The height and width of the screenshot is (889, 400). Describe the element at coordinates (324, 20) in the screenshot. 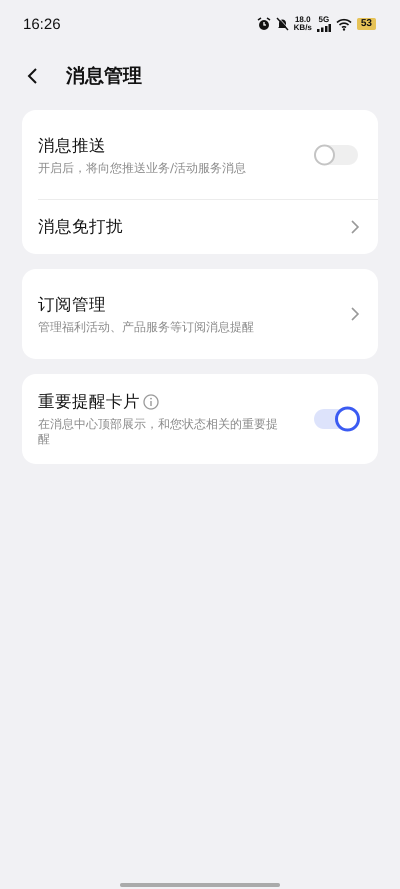

I see `network-type: 5G` at that location.